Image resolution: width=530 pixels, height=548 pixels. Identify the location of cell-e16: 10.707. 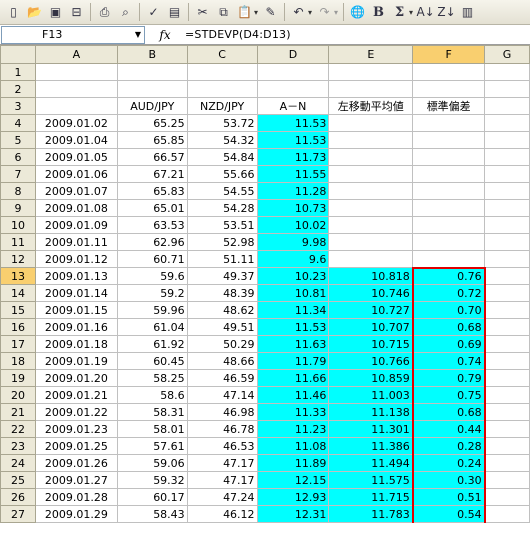
(371, 327).